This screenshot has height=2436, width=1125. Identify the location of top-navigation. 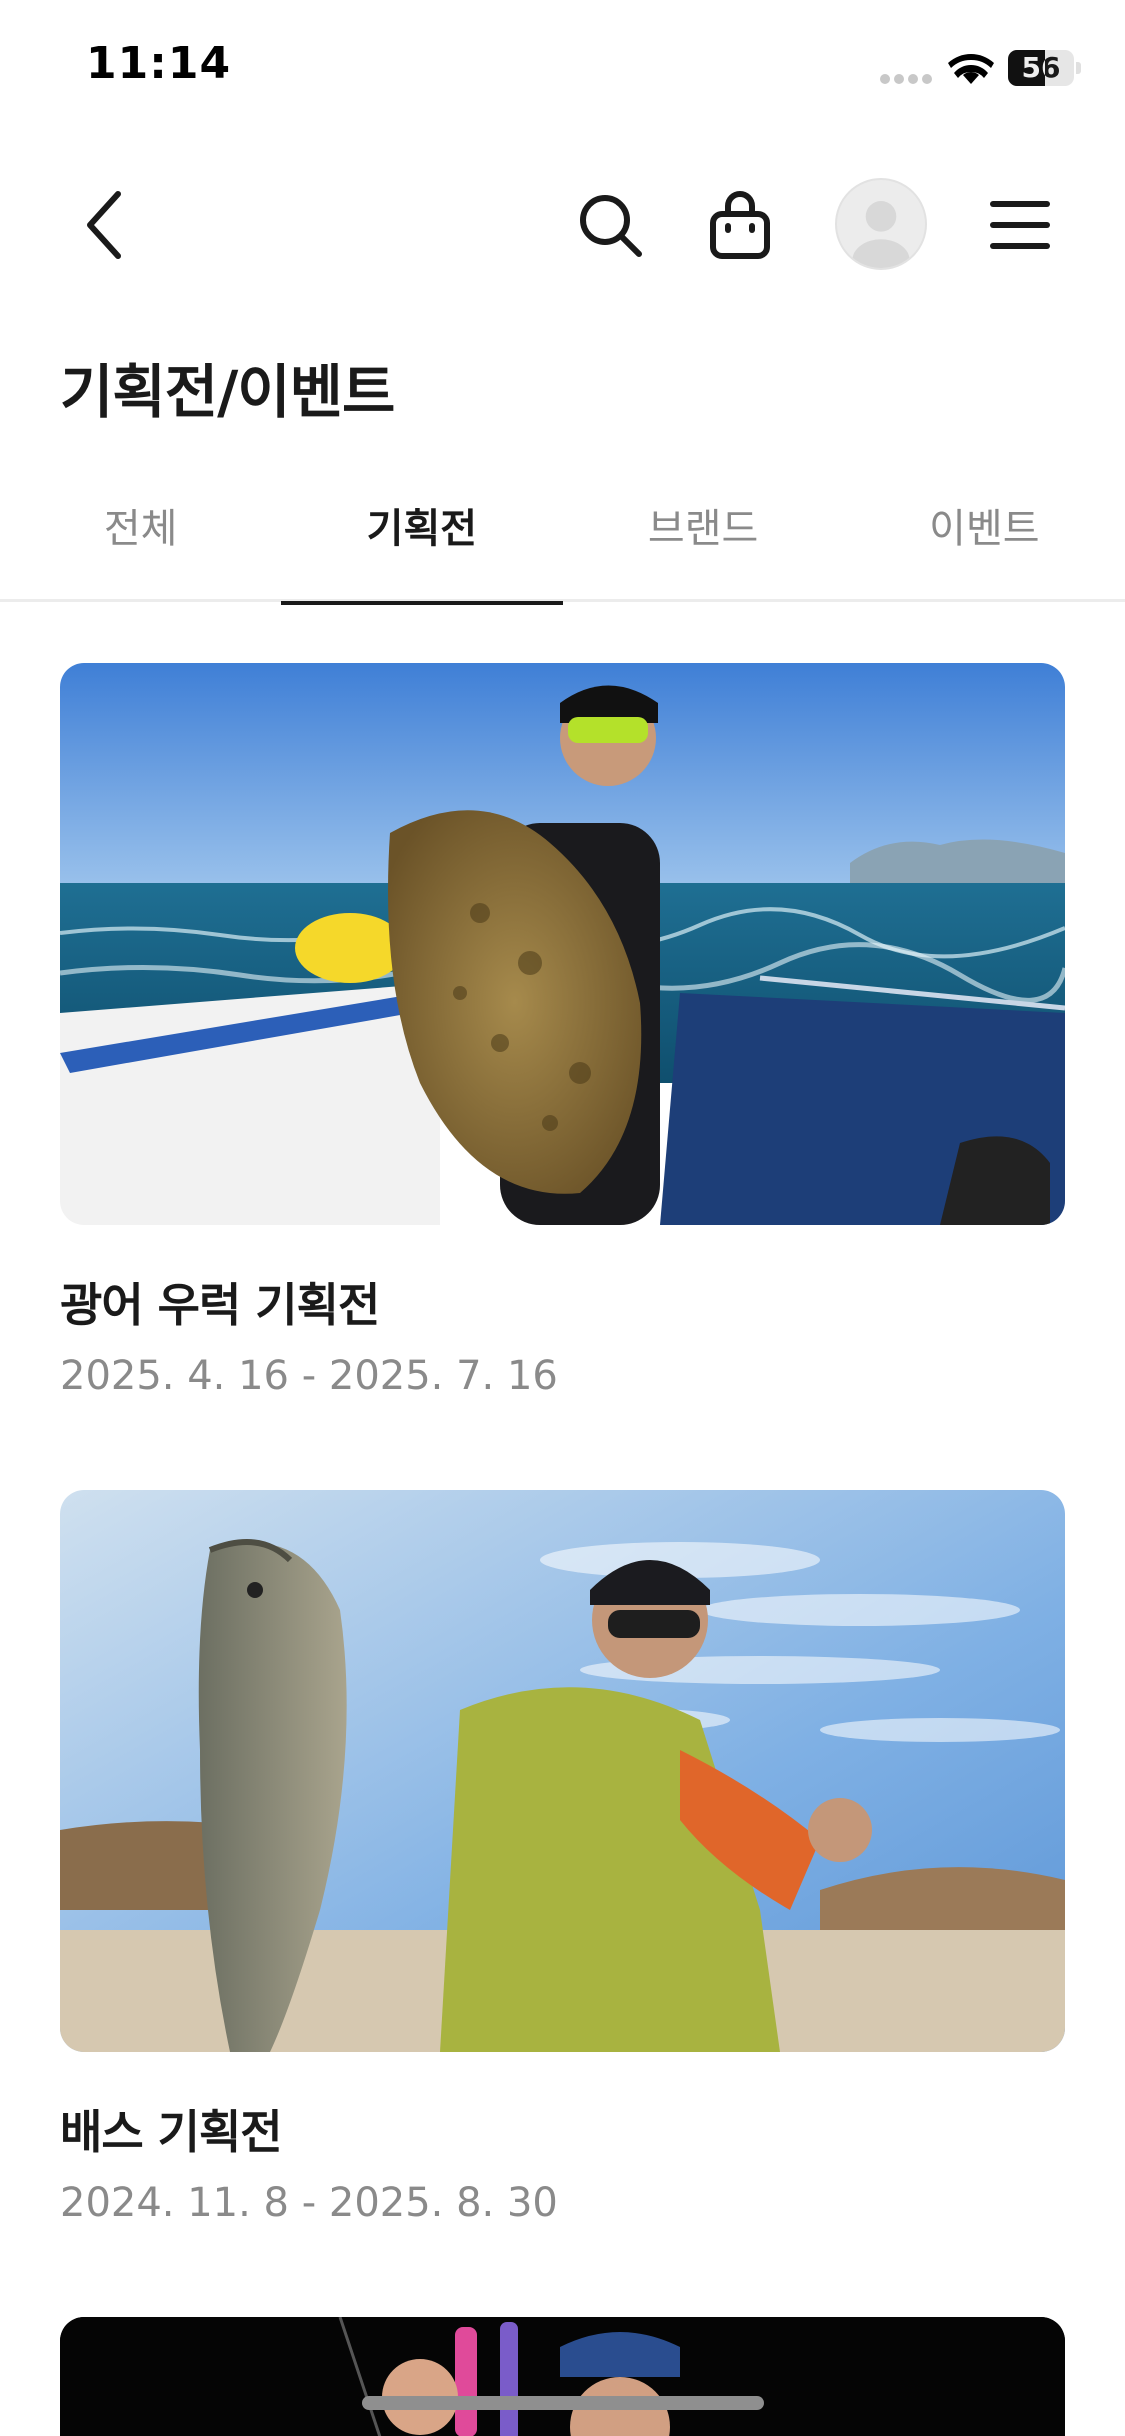
(562, 225).